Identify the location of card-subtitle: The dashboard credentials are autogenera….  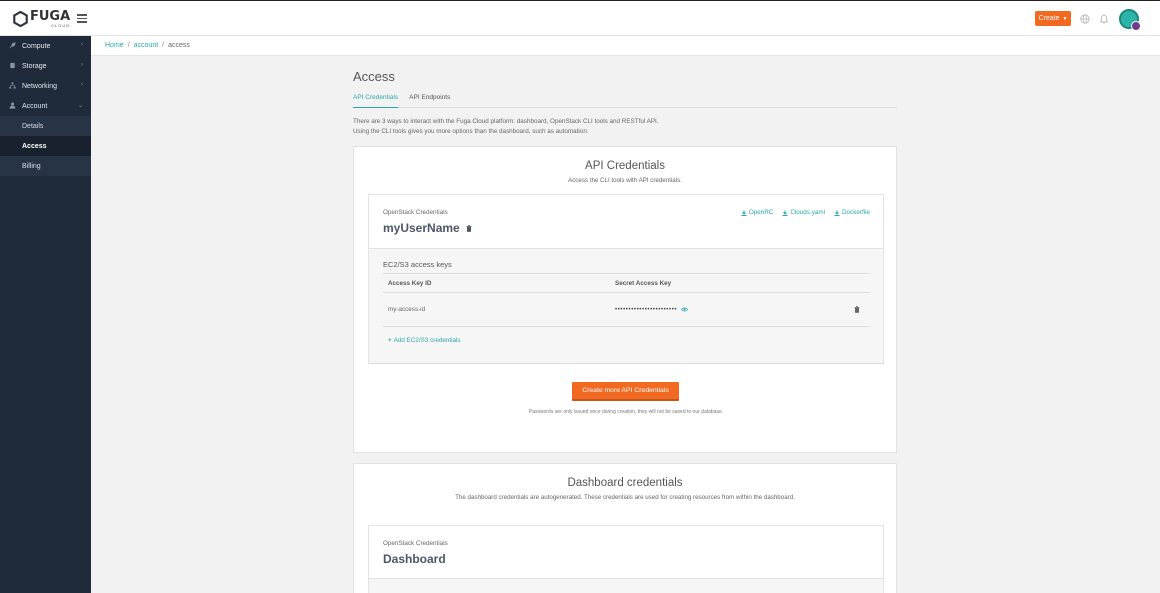
(625, 497).